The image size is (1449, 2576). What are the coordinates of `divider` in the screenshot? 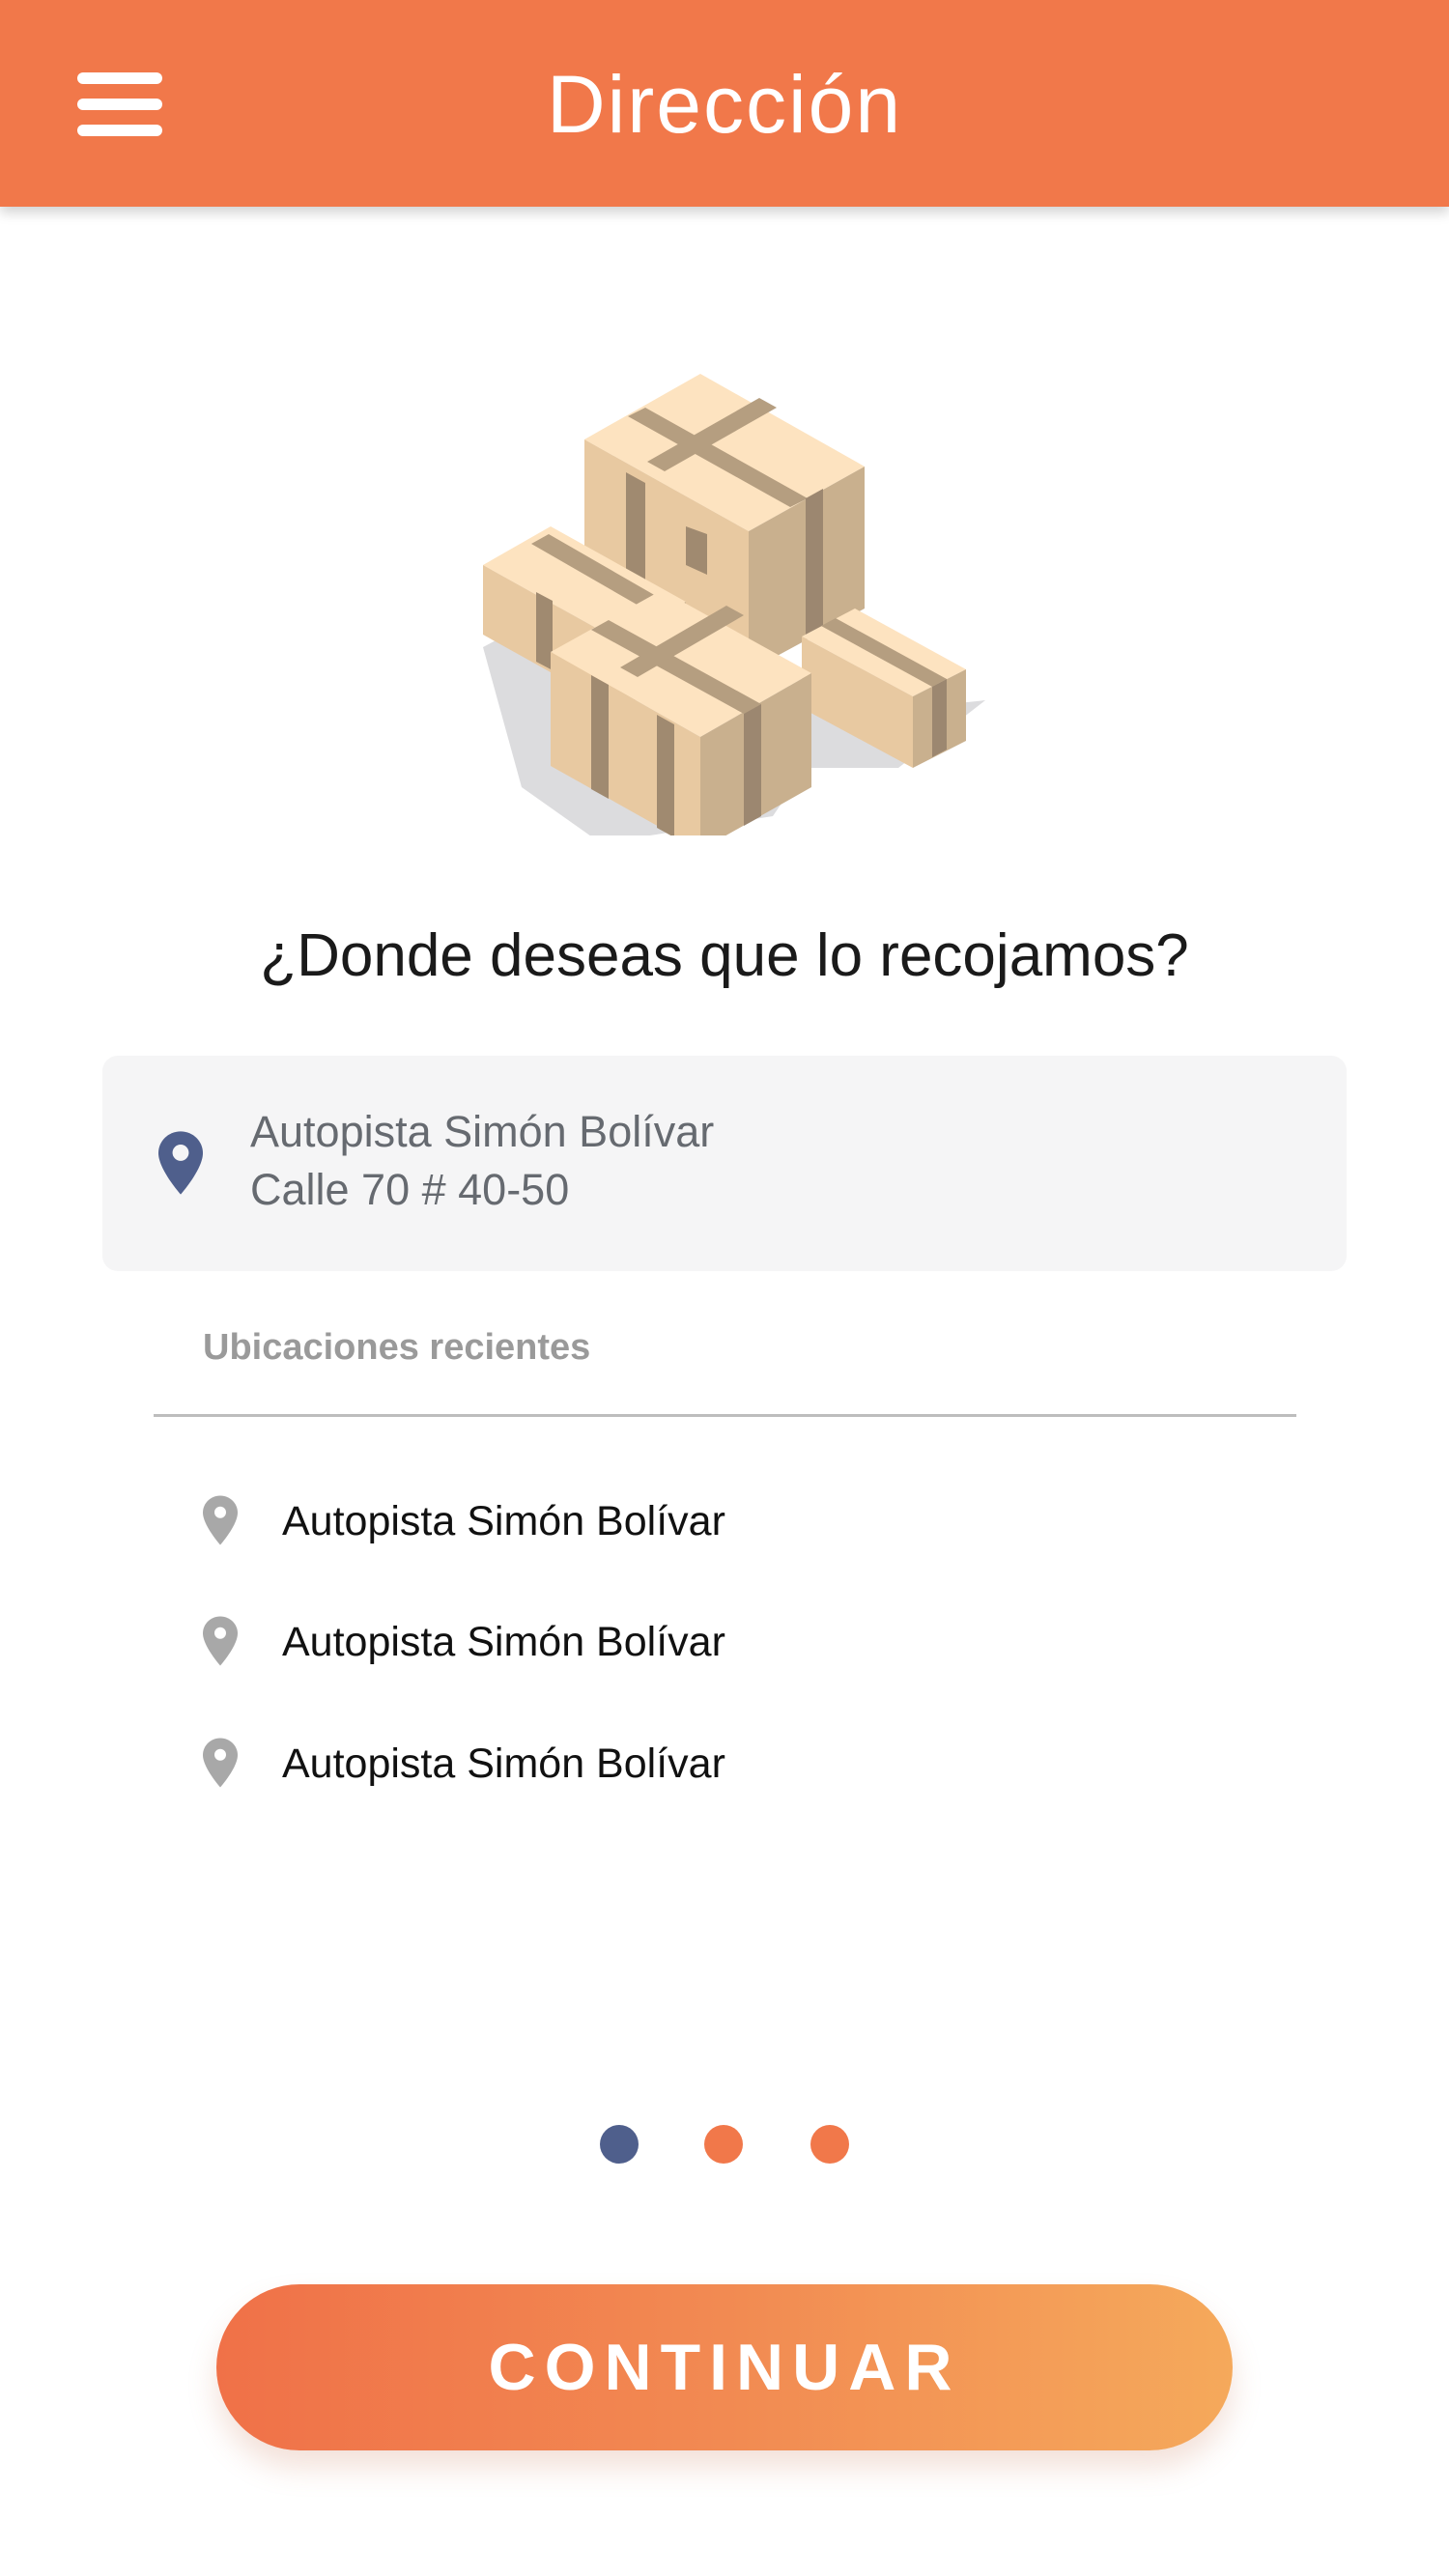 It's located at (725, 1415).